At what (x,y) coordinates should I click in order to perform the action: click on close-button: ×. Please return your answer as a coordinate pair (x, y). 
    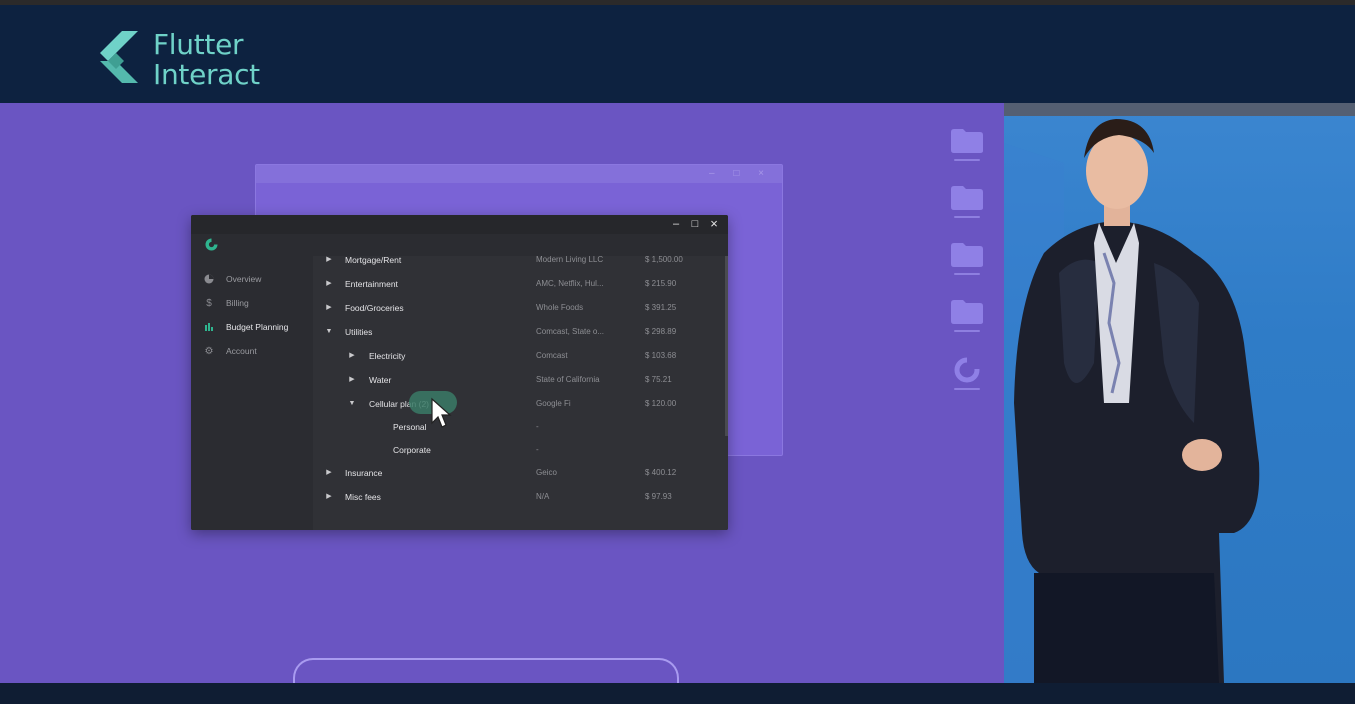
    Looking at the image, I should click on (714, 224).